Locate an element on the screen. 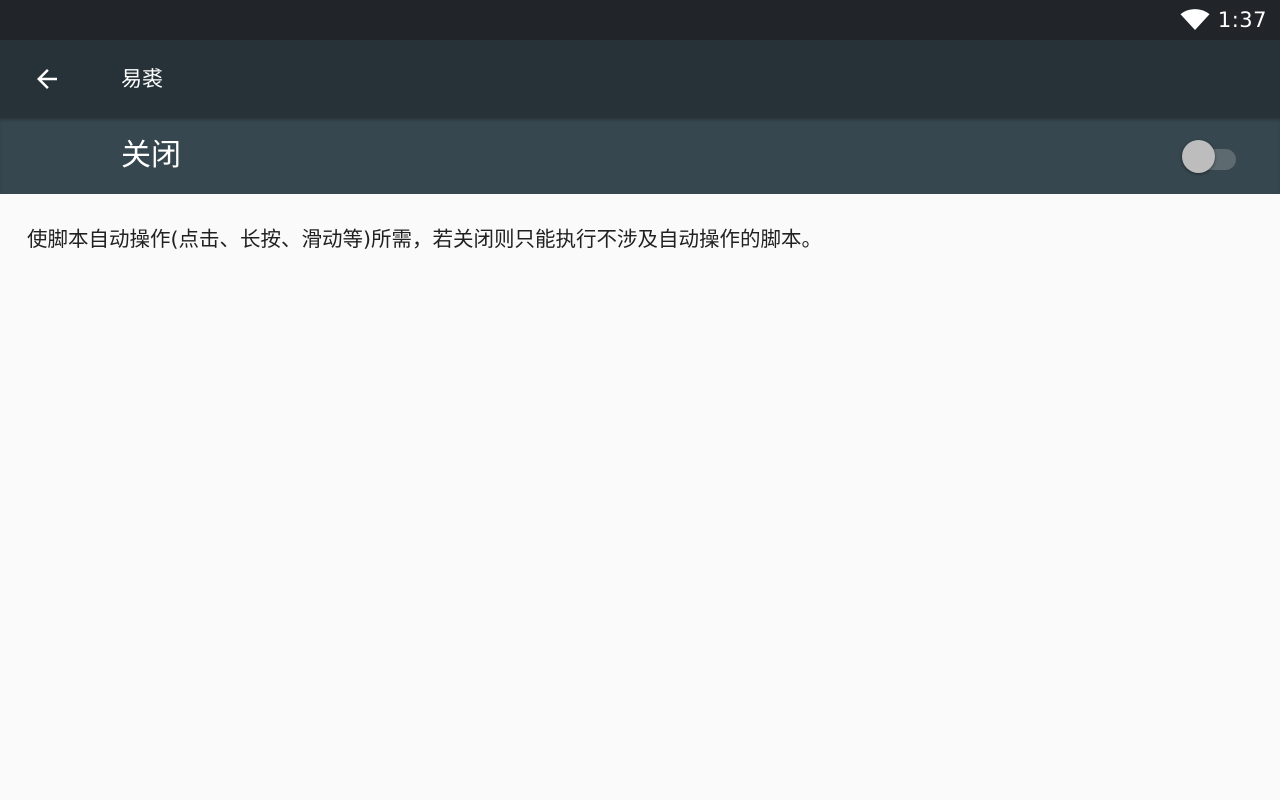 This screenshot has height=800, width=1280. clock: 1:37 is located at coordinates (1242, 20).